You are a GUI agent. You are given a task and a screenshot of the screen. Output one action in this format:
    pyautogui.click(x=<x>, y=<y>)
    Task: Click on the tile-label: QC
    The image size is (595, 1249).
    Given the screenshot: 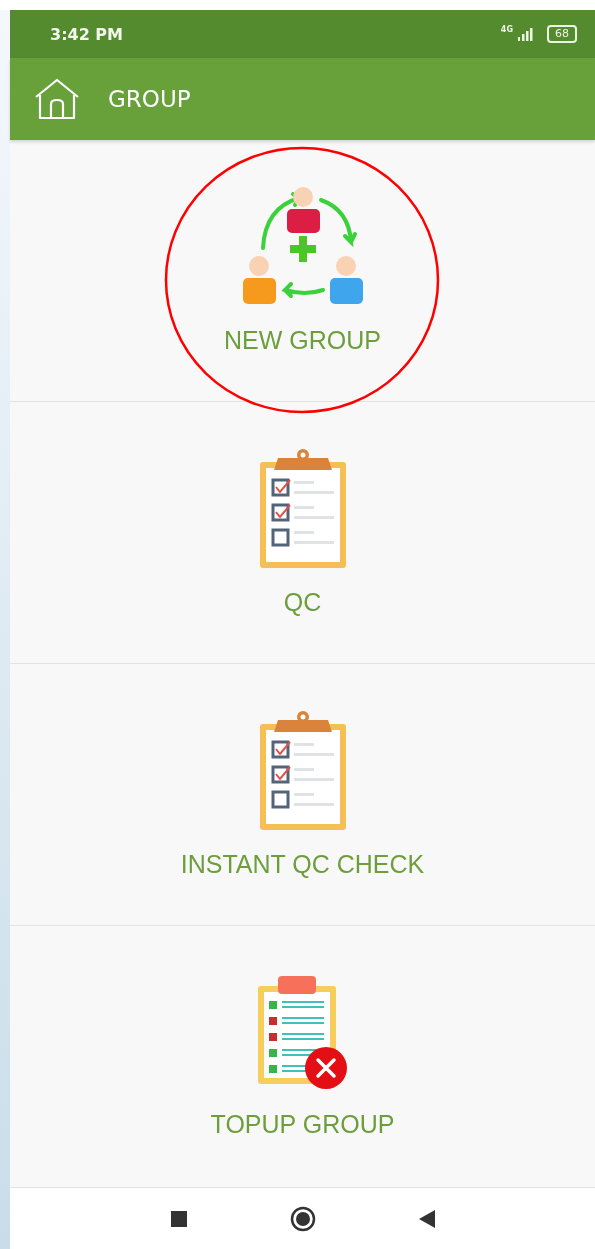 What is the action you would take?
    pyautogui.click(x=302, y=602)
    